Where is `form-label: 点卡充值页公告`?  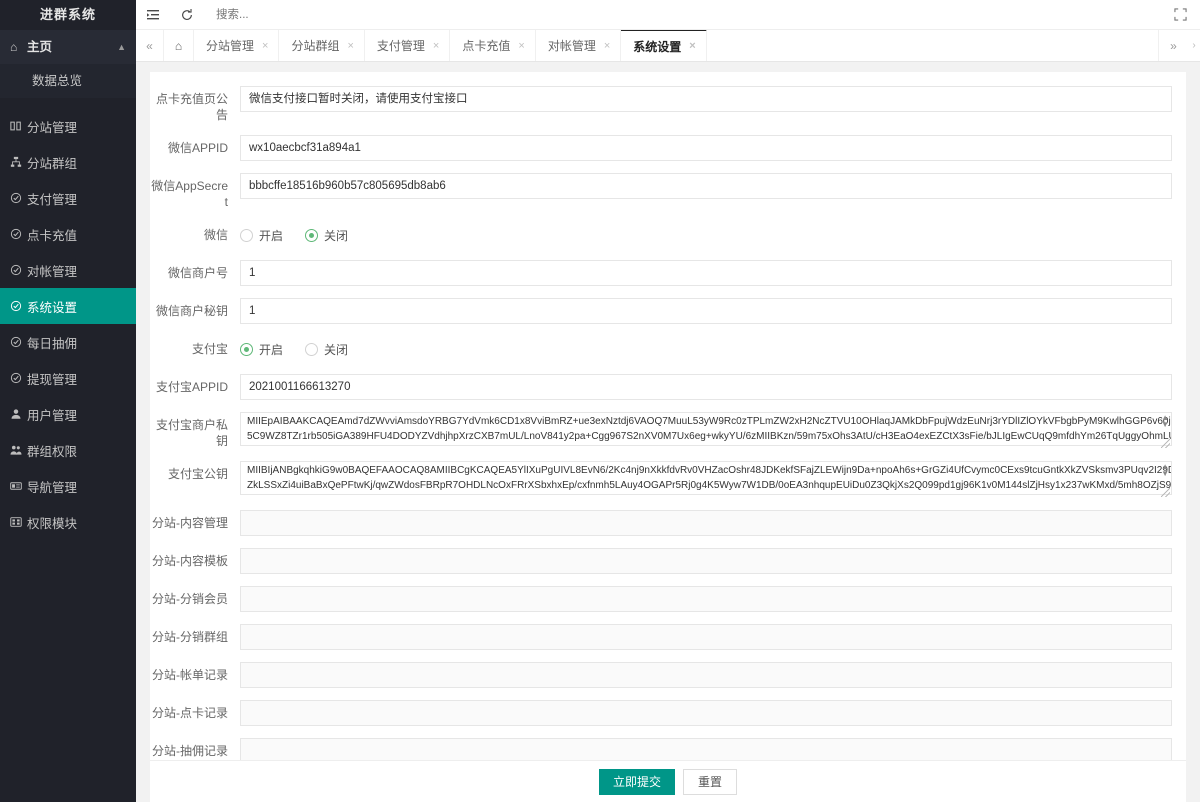 form-label: 点卡充值页公告 is located at coordinates (191, 107).